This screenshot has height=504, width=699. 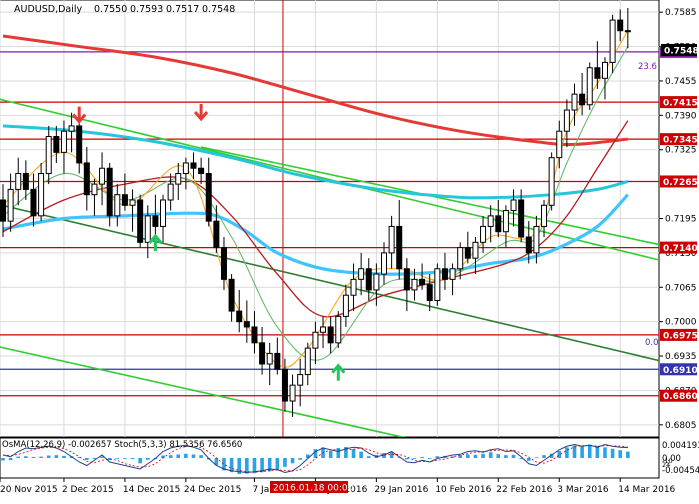 I want to click on price-tick-label: 0.6805, so click(x=681, y=426).